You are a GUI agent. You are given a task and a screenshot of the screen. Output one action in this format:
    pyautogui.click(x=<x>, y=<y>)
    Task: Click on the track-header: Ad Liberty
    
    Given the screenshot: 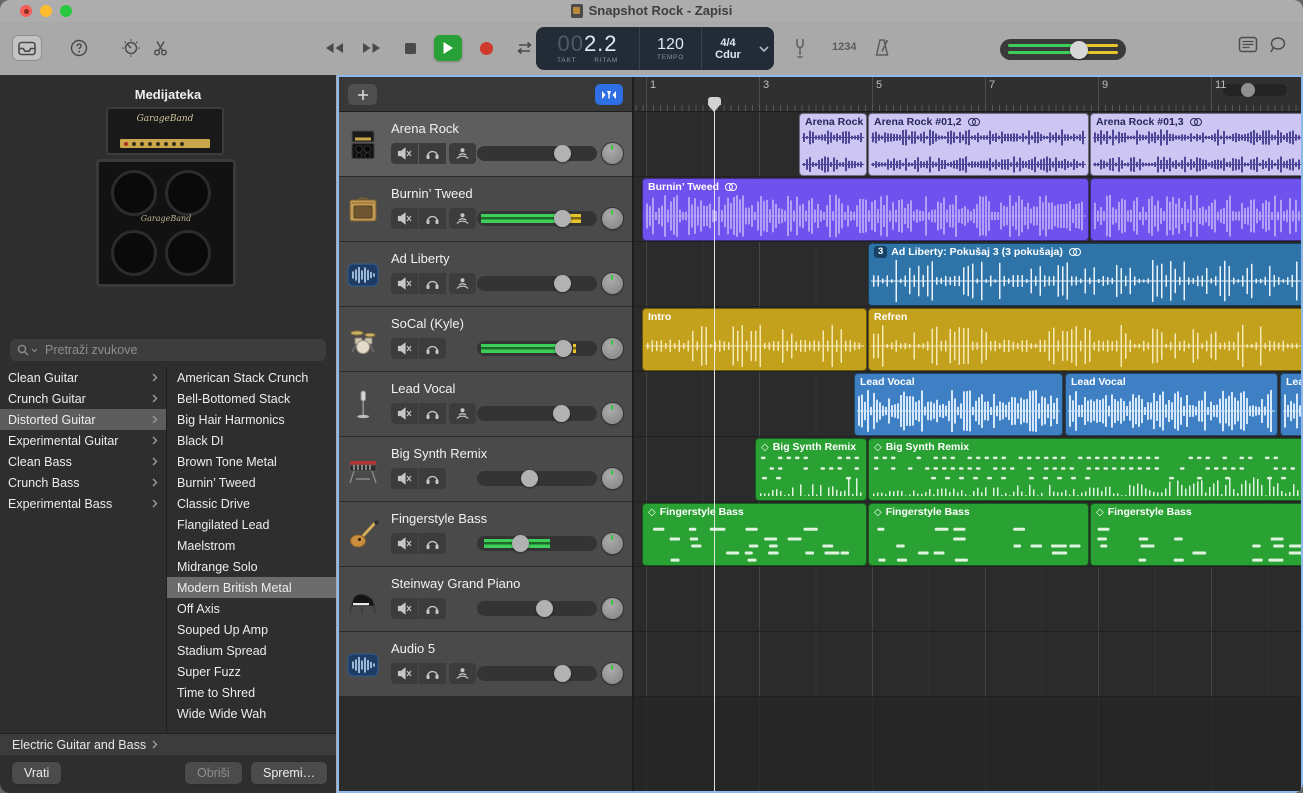 What is the action you would take?
    pyautogui.click(x=485, y=274)
    